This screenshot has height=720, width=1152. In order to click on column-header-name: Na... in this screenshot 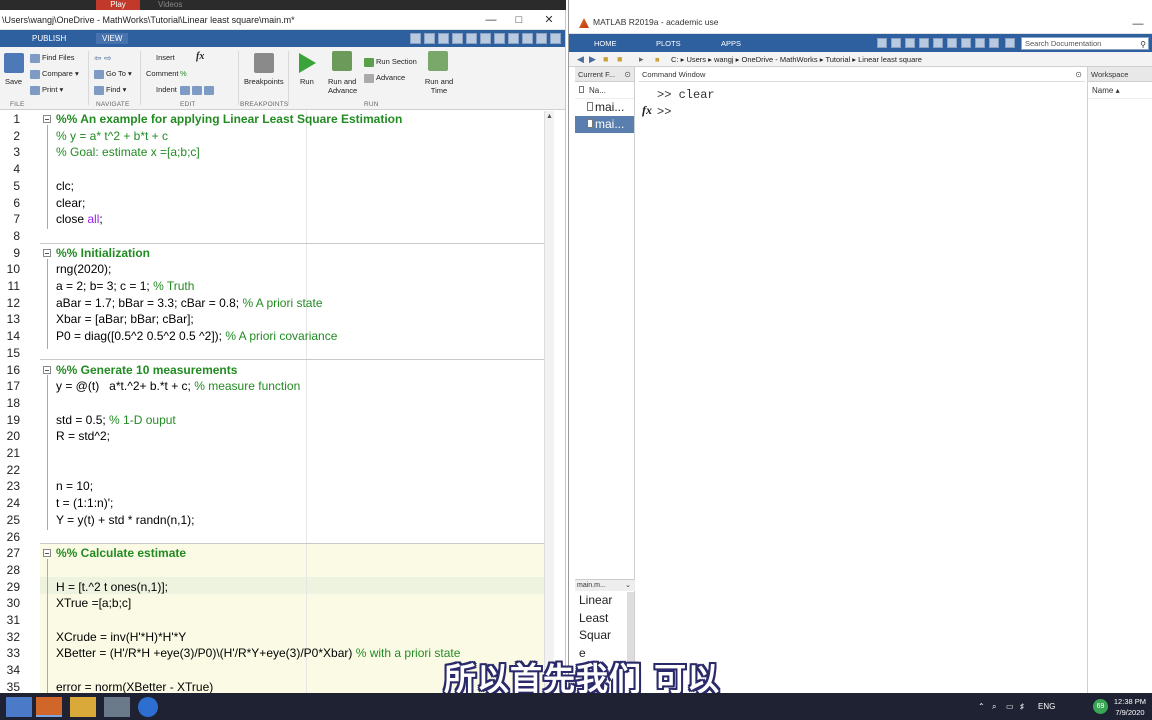, I will do `click(604, 90)`.